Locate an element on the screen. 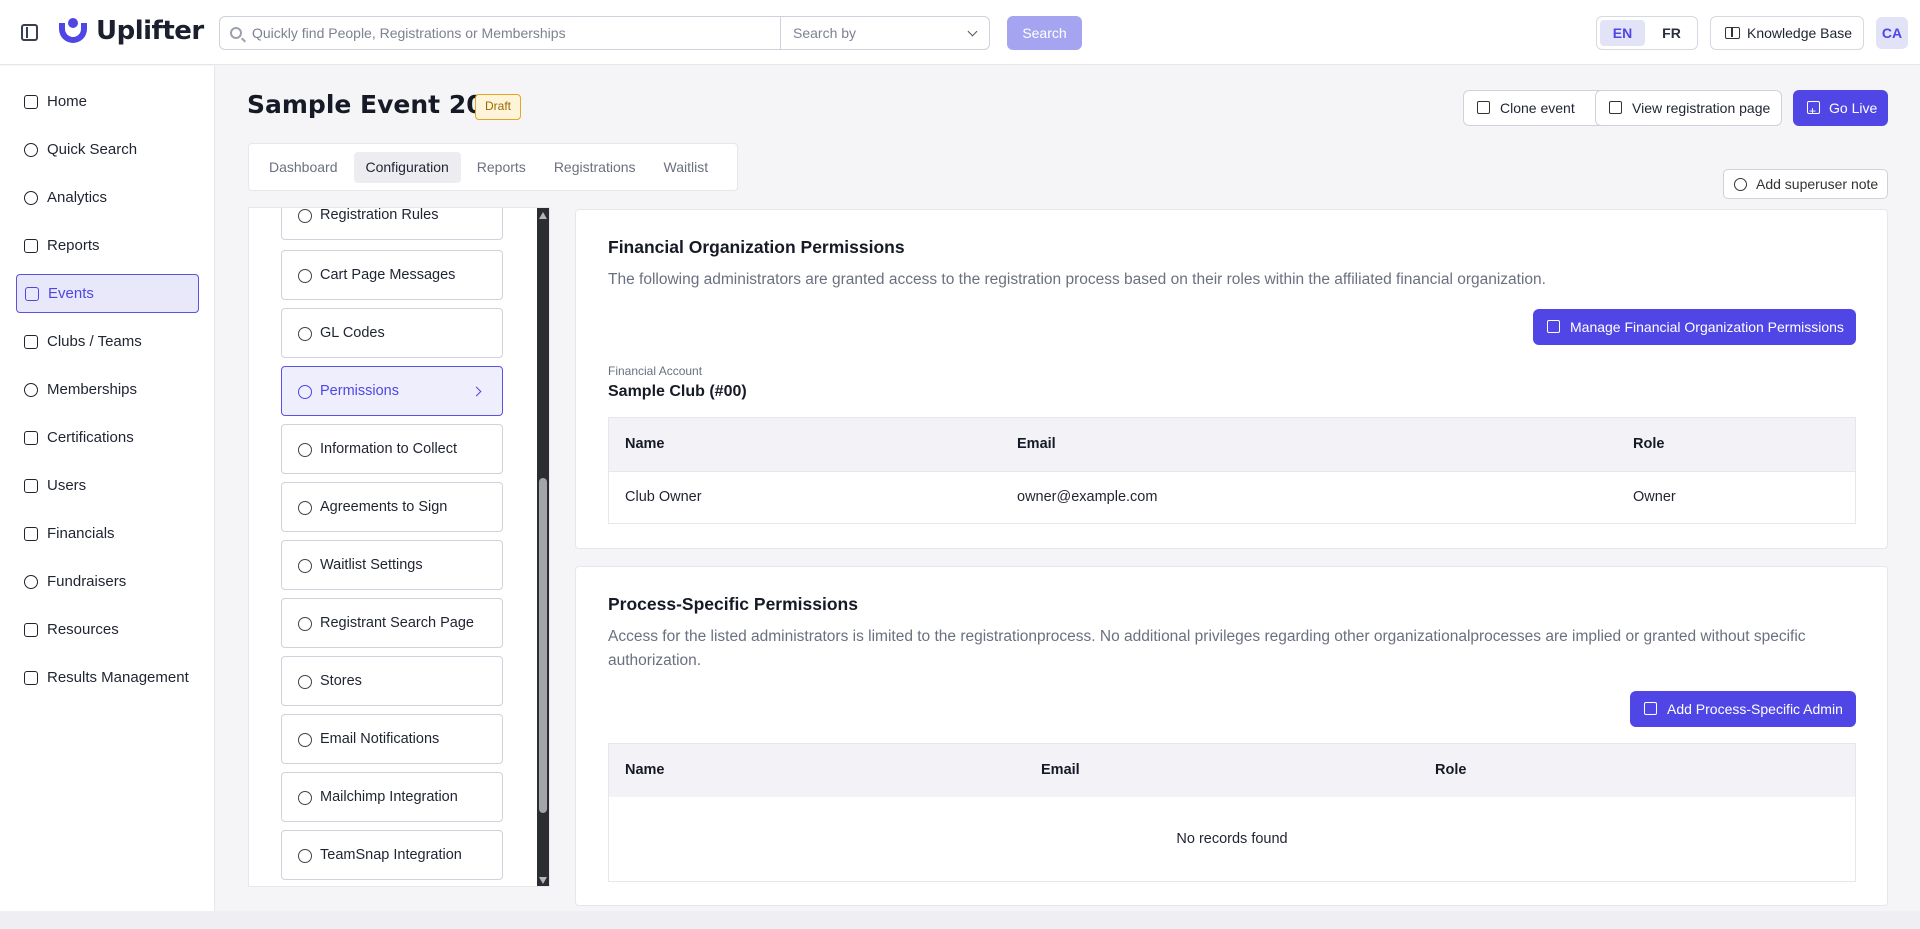  copy-icon is located at coordinates (1483, 107).